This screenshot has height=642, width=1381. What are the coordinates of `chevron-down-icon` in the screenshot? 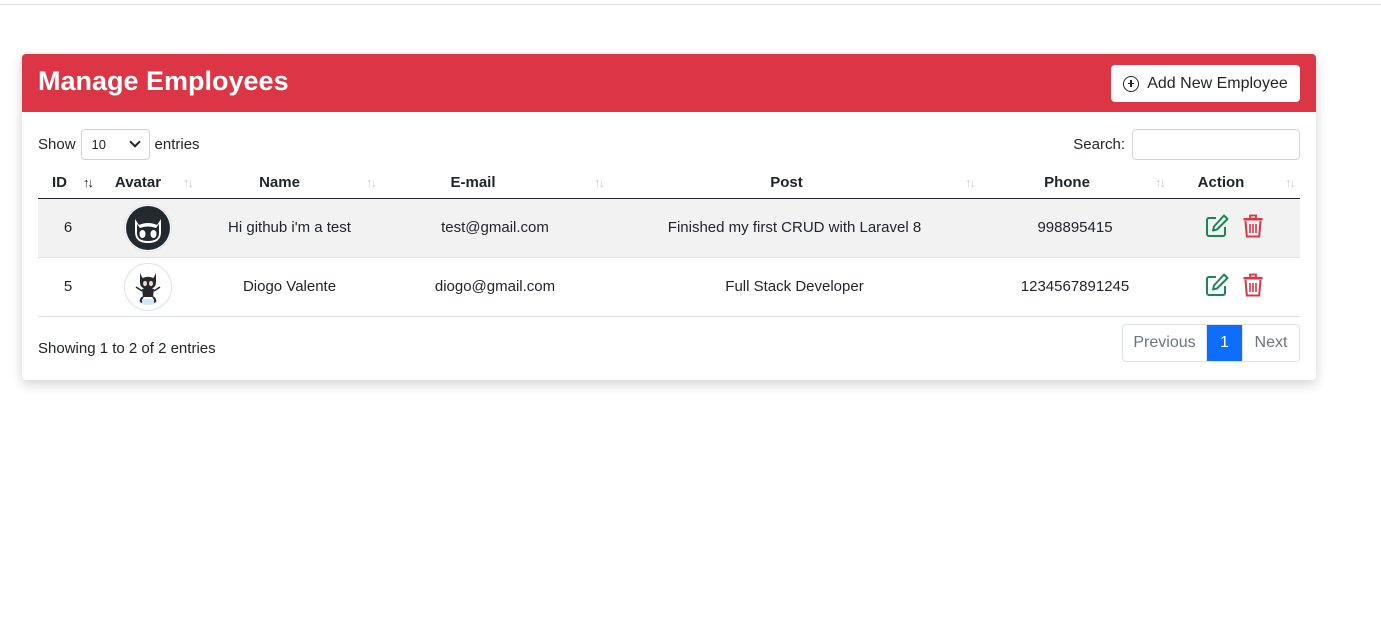 It's located at (134, 142).